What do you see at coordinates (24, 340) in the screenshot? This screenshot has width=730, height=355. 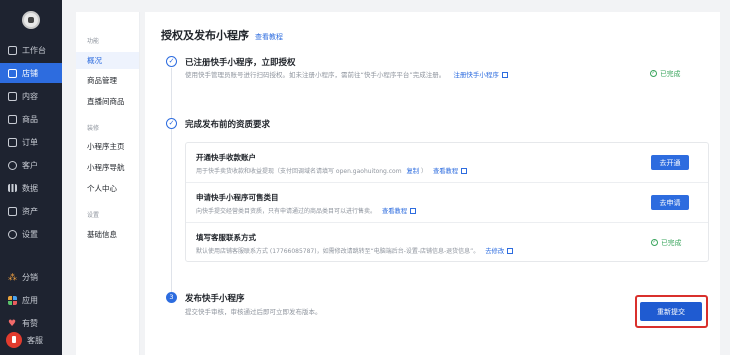 I see `customer-service: 客服` at bounding box center [24, 340].